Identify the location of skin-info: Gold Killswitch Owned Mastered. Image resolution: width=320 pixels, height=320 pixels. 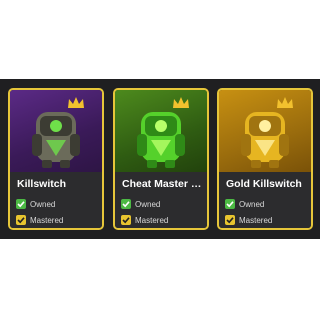
(265, 200).